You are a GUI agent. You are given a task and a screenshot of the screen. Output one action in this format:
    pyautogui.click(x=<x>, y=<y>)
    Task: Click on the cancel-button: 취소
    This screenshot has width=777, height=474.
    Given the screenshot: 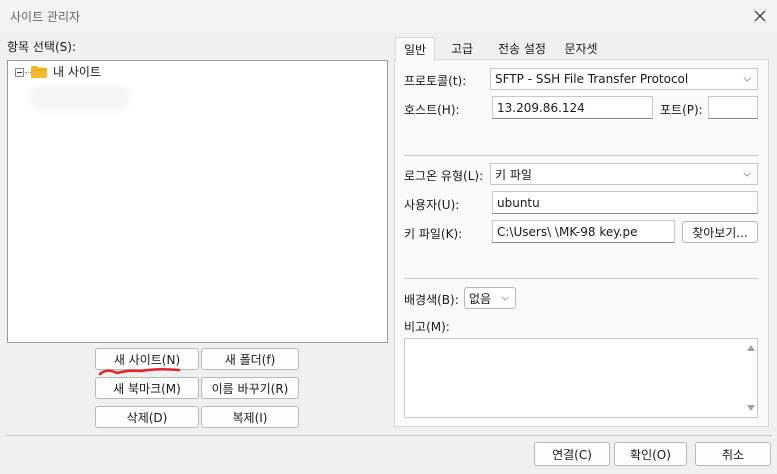 What is the action you would take?
    pyautogui.click(x=733, y=454)
    